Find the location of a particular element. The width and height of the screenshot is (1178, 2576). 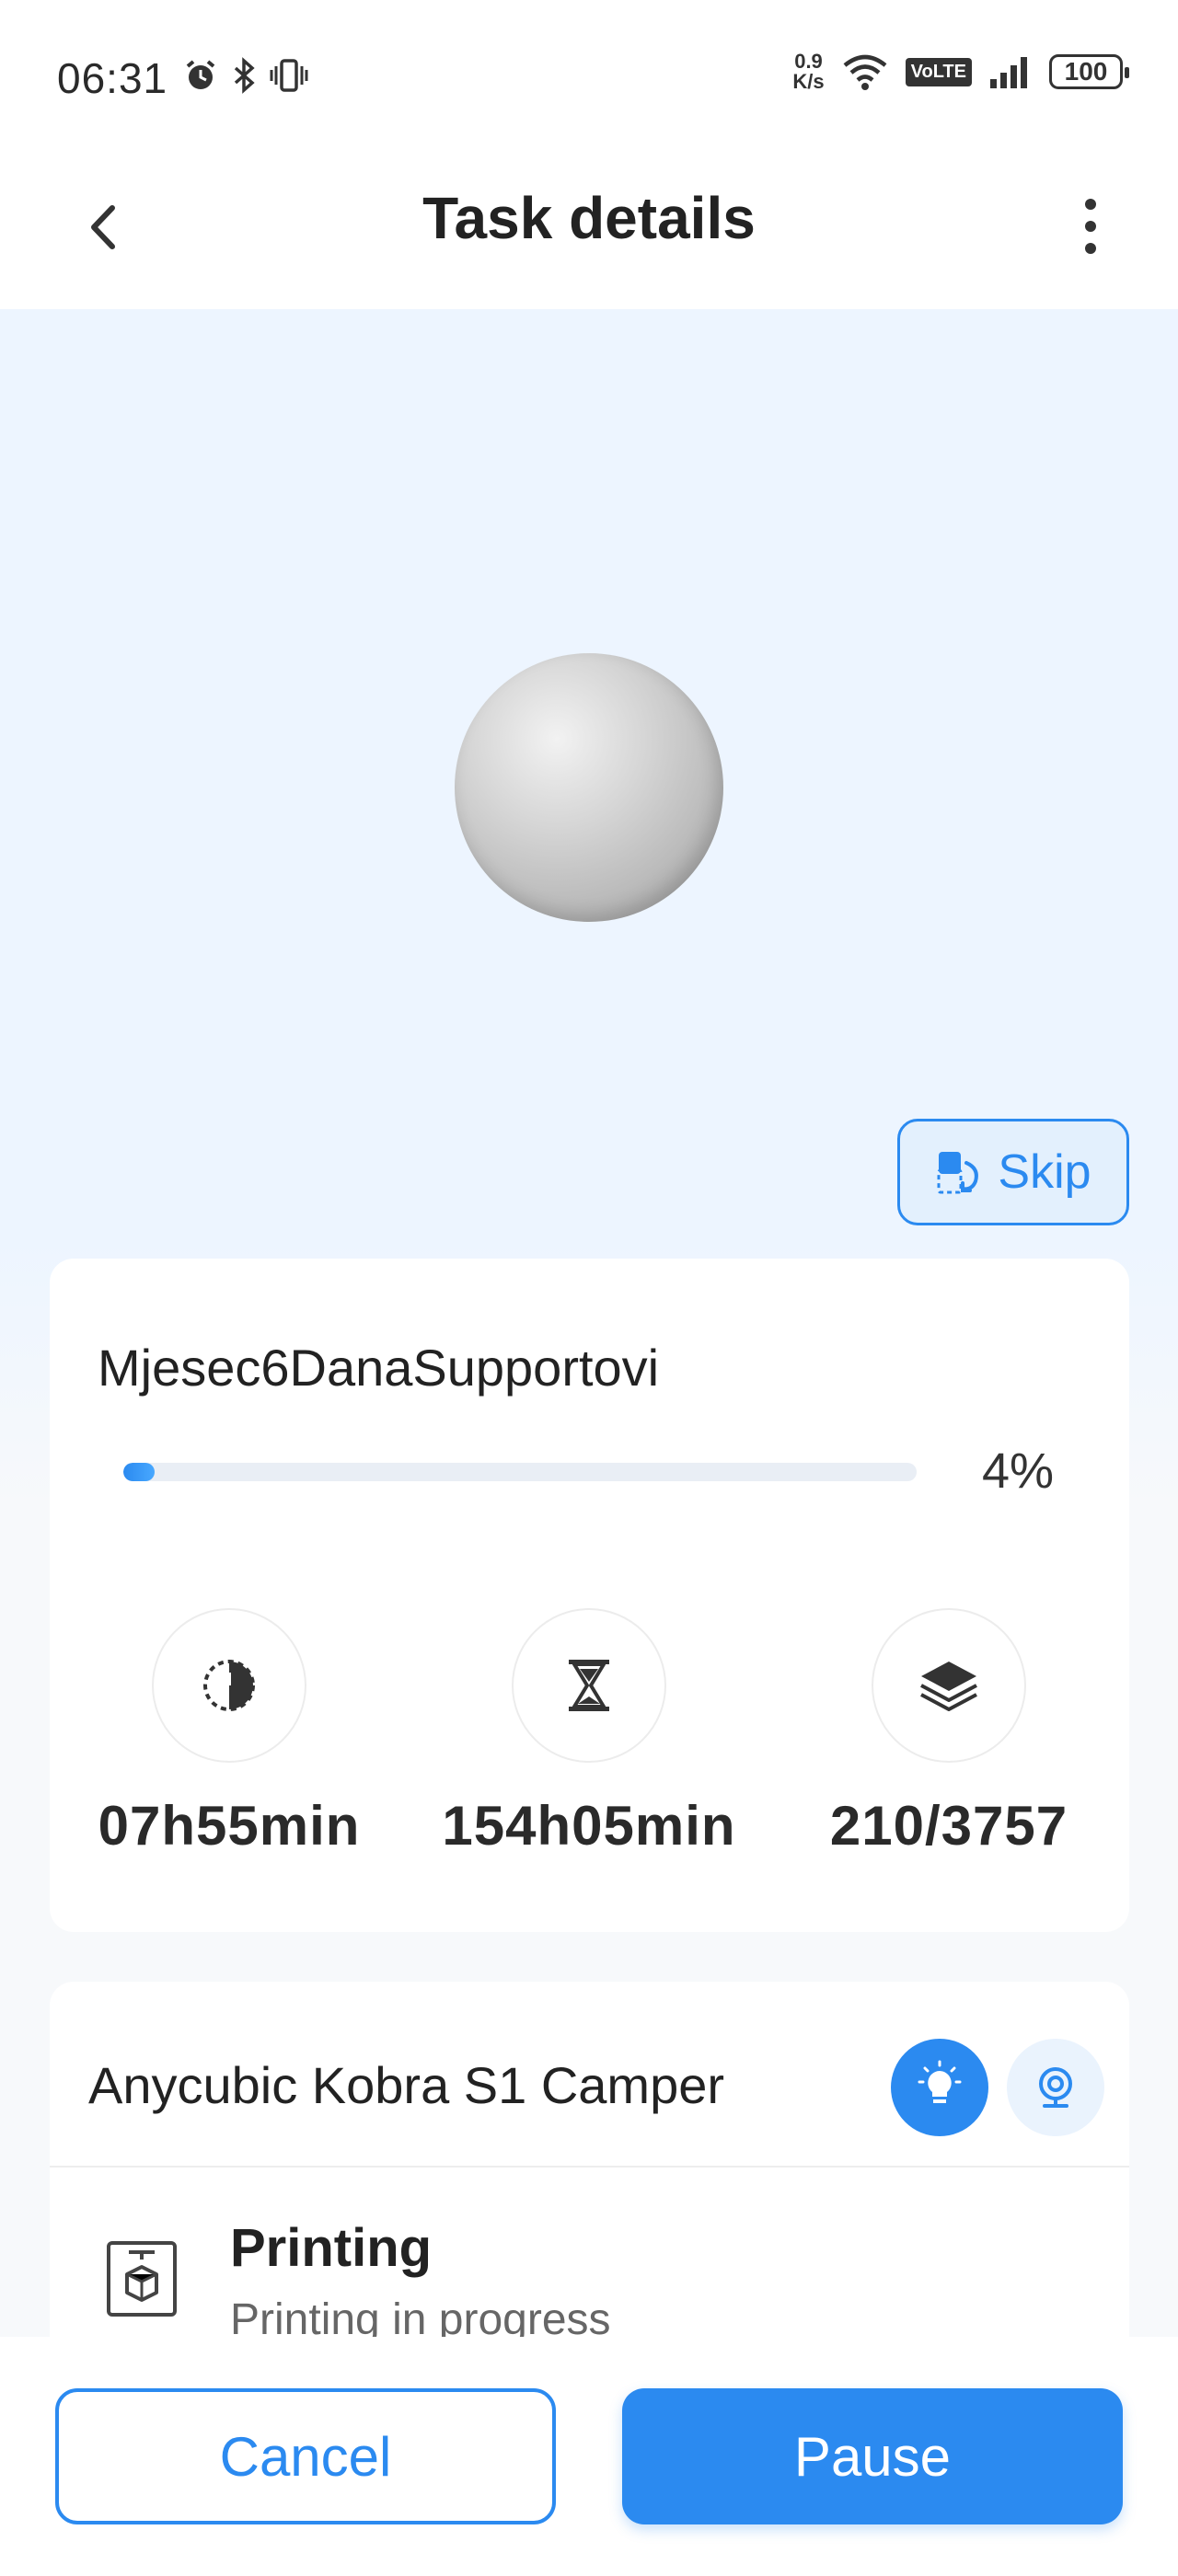

network-speed: 0.9 K/s is located at coordinates (808, 72).